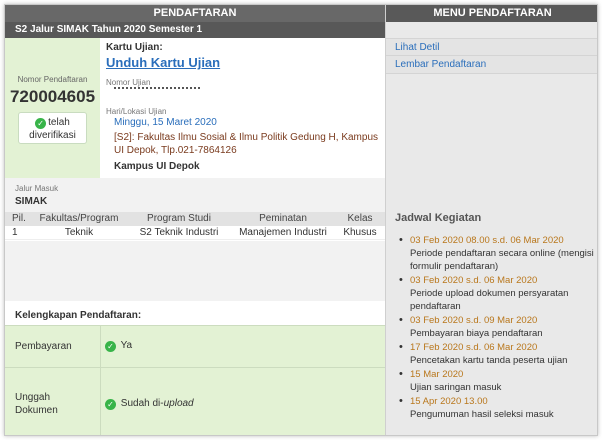 The height and width of the screenshot is (440, 602). What do you see at coordinates (195, 313) in the screenshot?
I see `completeness-section: Kelengkapan Pendaftaran:` at bounding box center [195, 313].